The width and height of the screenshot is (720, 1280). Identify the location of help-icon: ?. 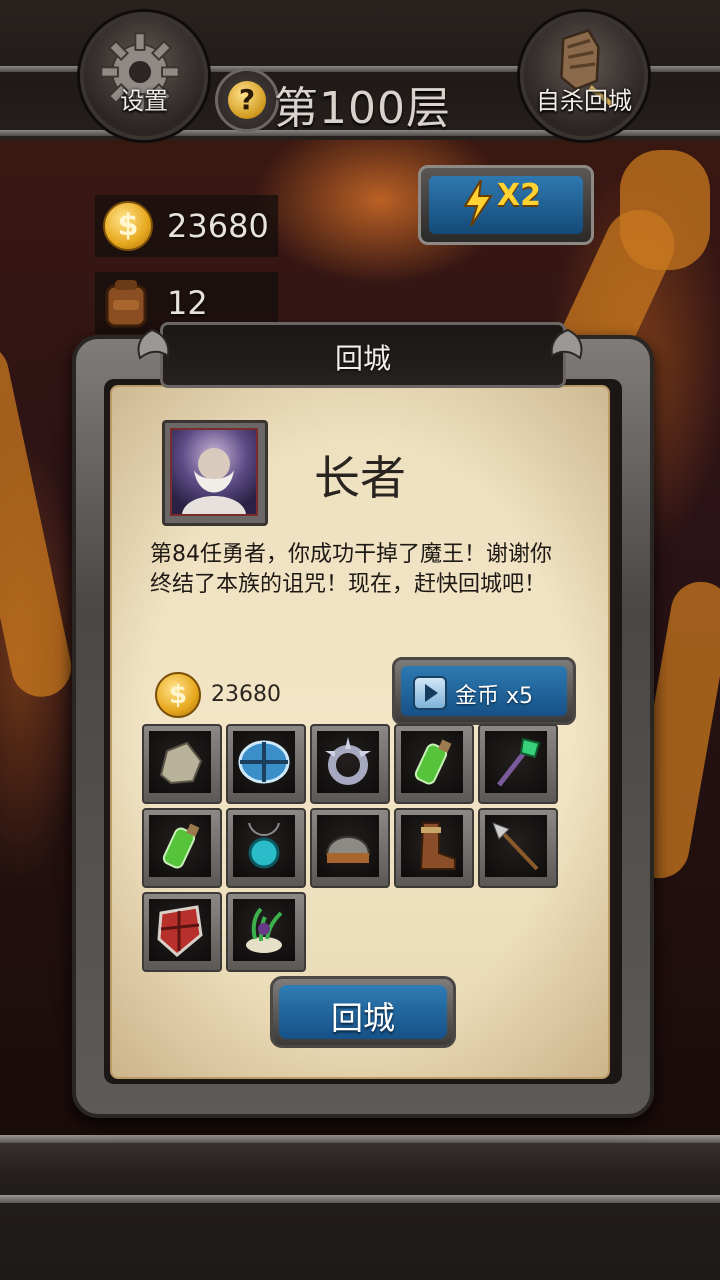
(247, 100).